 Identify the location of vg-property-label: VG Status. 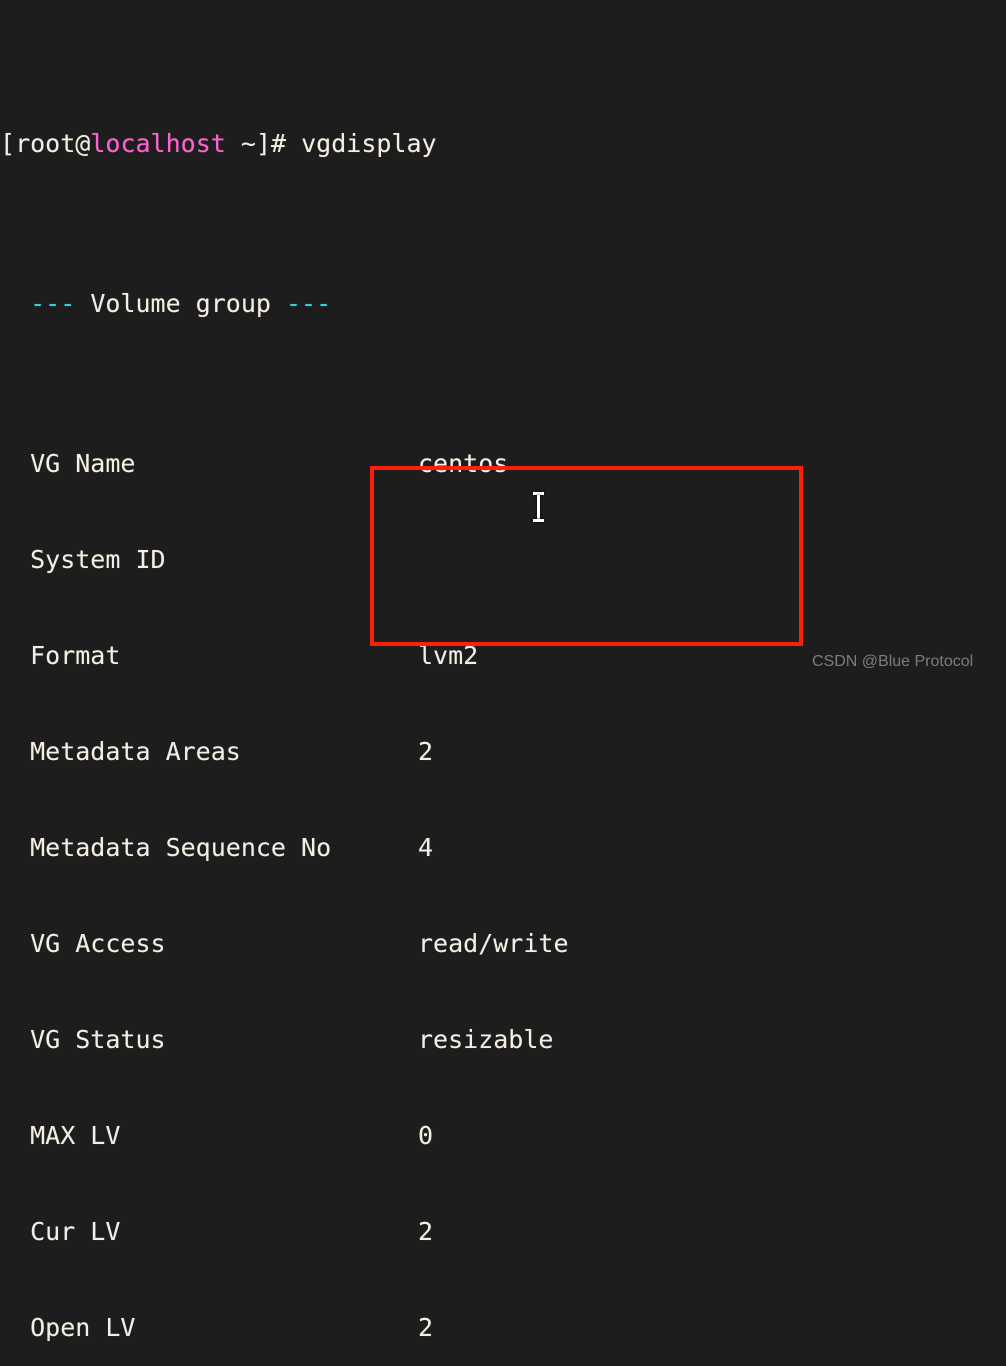
(83, 1039).